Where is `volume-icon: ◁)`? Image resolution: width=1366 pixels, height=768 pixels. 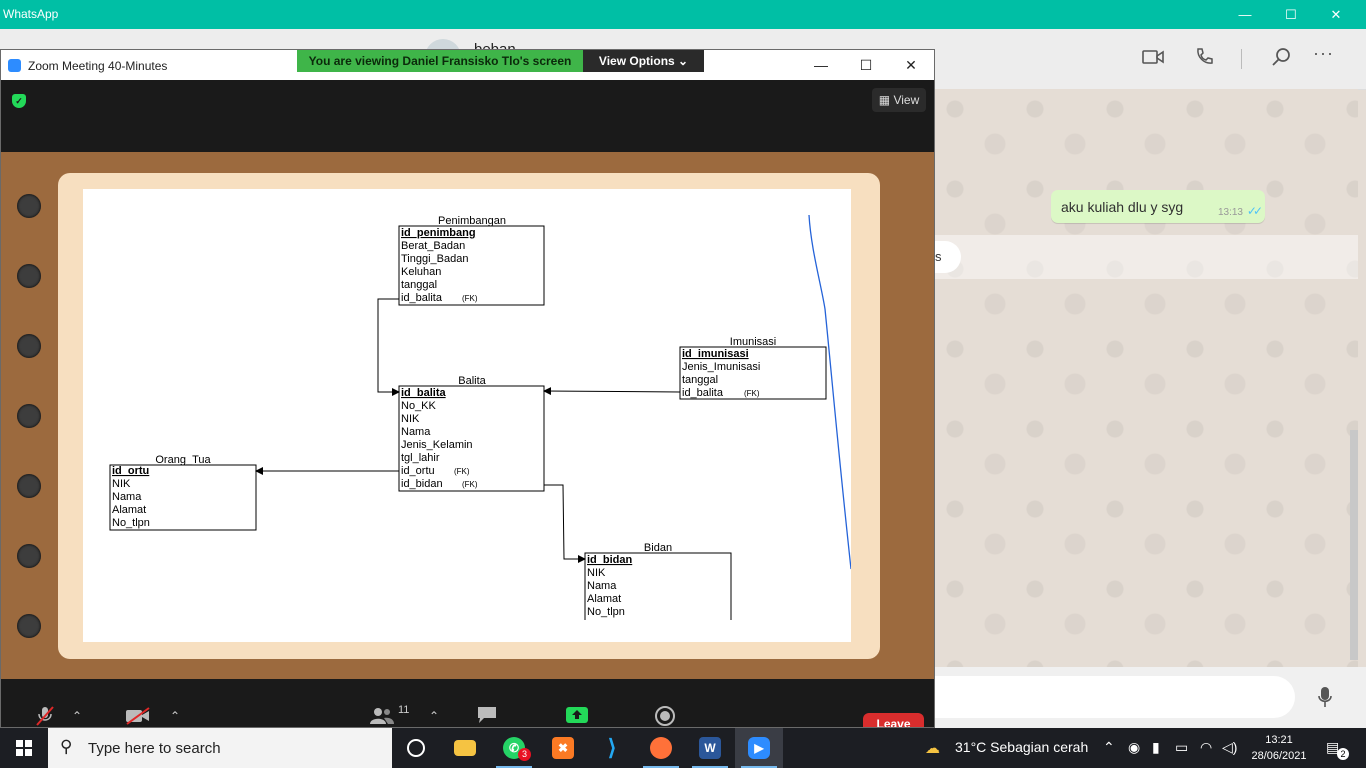
volume-icon: ◁) is located at coordinates (1229, 747).